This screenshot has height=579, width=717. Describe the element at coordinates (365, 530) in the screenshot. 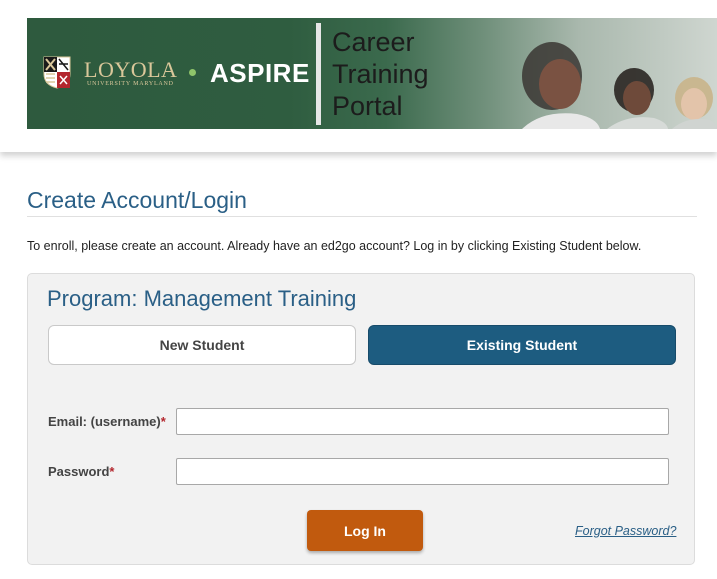

I see `login-button: Log In` at that location.